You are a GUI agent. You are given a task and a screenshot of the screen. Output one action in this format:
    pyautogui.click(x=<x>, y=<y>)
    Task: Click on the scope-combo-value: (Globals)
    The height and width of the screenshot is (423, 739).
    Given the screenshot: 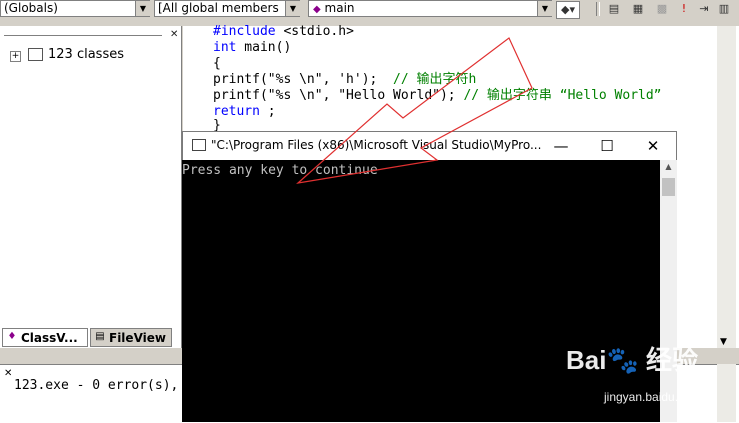 What is the action you would take?
    pyautogui.click(x=31, y=8)
    